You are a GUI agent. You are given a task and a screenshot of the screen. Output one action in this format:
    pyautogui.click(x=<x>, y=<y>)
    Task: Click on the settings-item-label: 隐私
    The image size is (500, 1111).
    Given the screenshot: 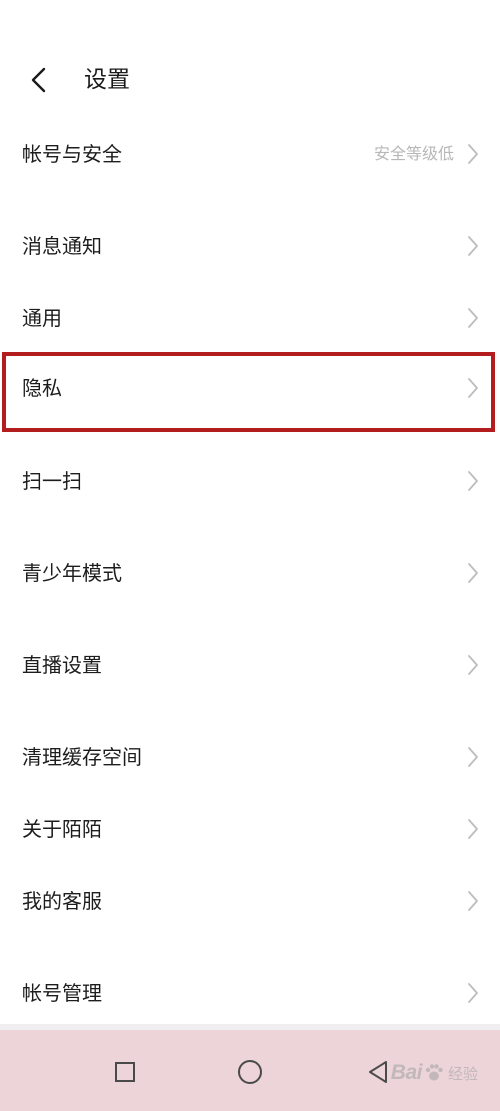 What is the action you would take?
    pyautogui.click(x=42, y=388)
    